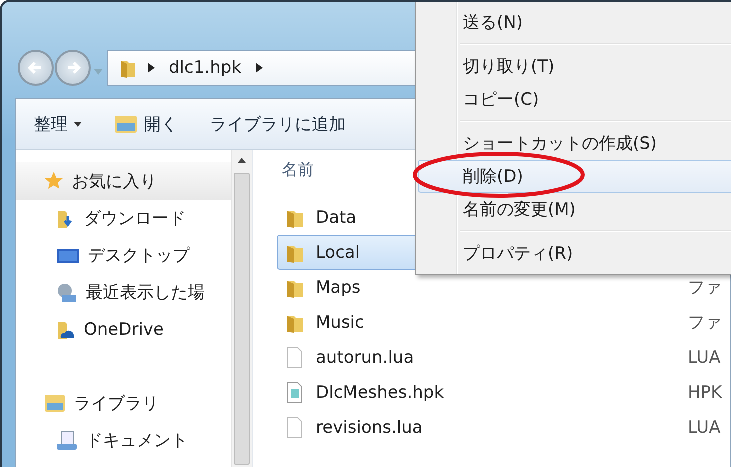  I want to click on file-name: Maps, so click(338, 288).